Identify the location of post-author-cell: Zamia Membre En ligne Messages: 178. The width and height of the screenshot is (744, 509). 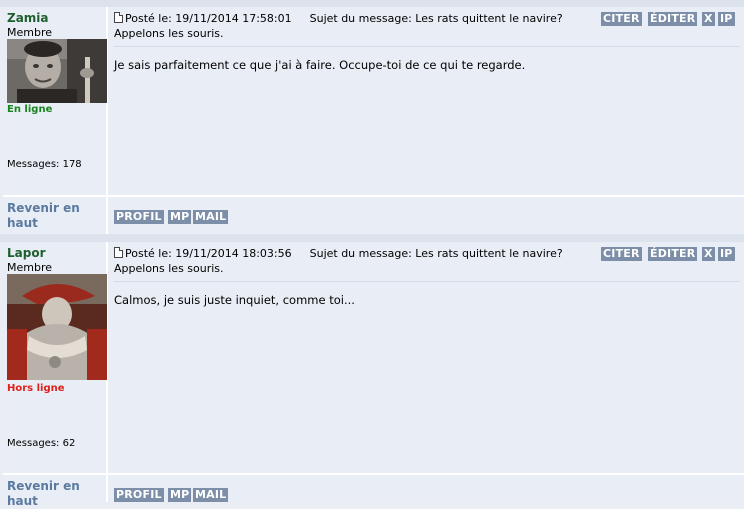
(55, 101).